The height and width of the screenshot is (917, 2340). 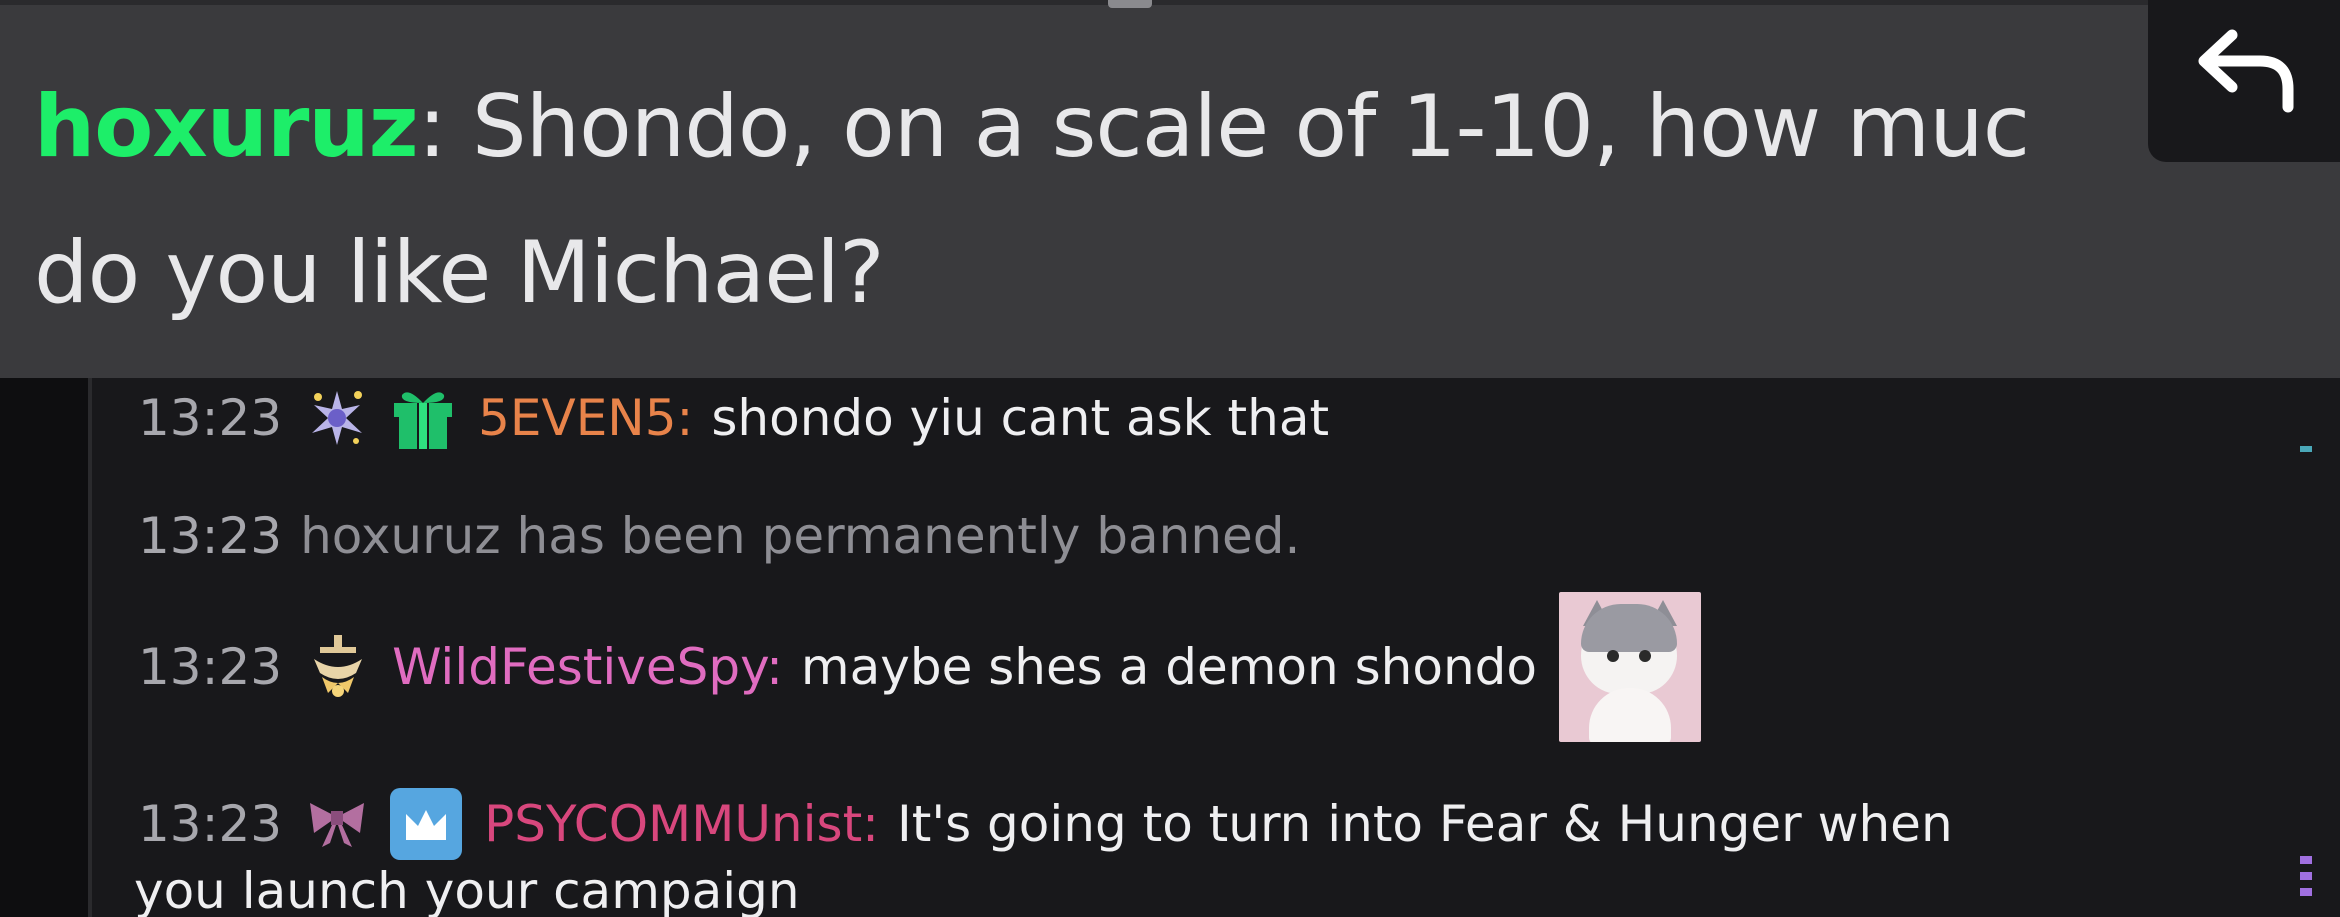 I want to click on left-rail, so click(x=44, y=647).